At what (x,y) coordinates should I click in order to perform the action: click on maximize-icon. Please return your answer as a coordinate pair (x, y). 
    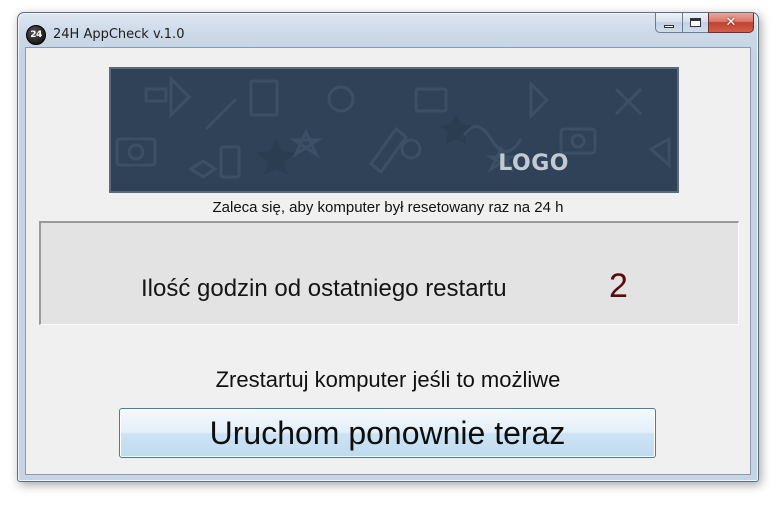
    Looking at the image, I should click on (695, 22).